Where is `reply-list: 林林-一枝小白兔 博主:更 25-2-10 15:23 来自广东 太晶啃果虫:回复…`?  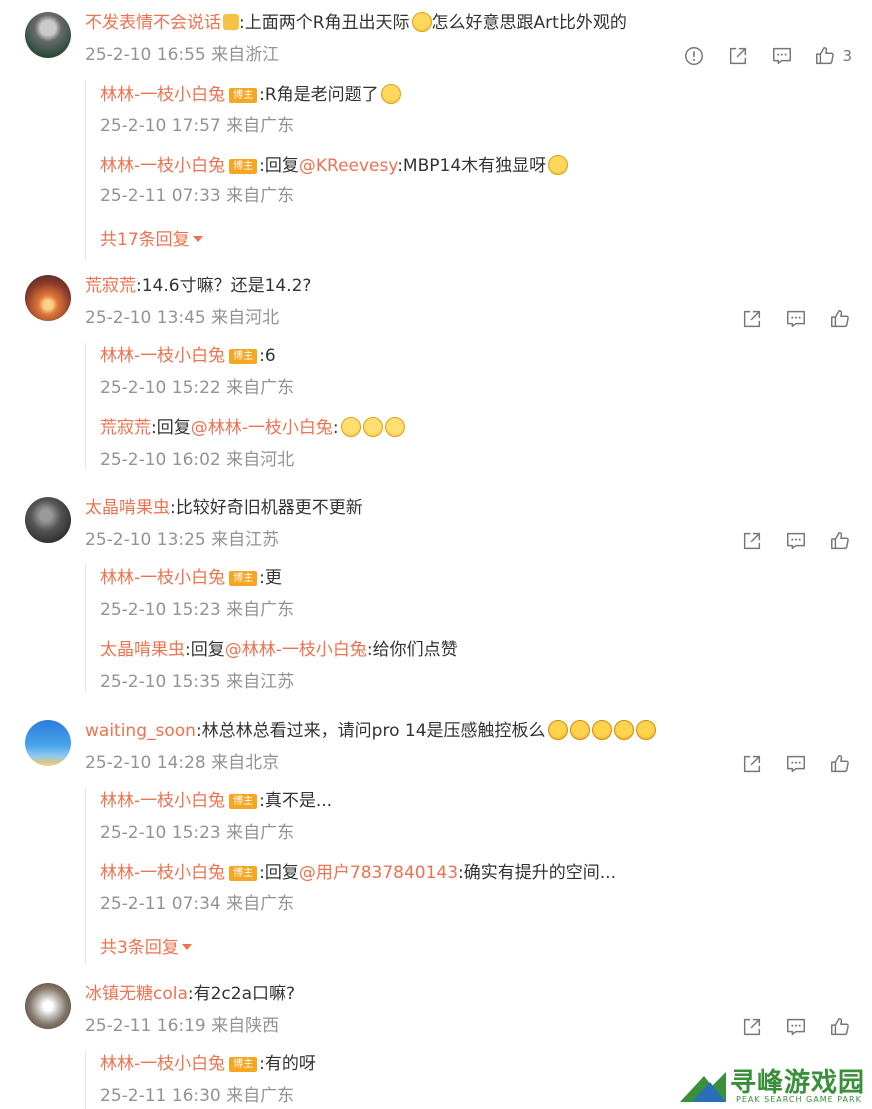 reply-list: 林林-一枝小白兔 博主:更 25-2-10 15:23 来自广东 太晶啃果虫:回复… is located at coordinates (470, 628).